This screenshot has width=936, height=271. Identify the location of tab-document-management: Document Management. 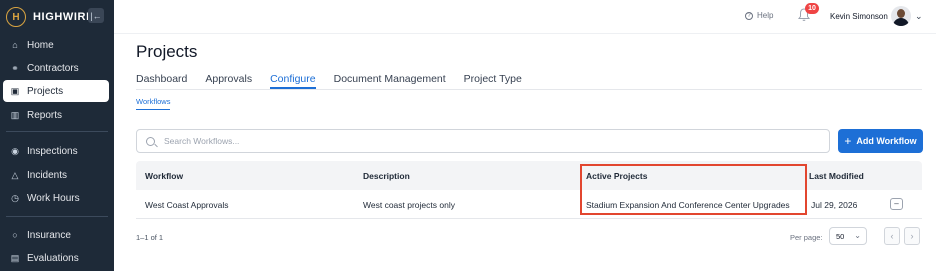
(390, 81).